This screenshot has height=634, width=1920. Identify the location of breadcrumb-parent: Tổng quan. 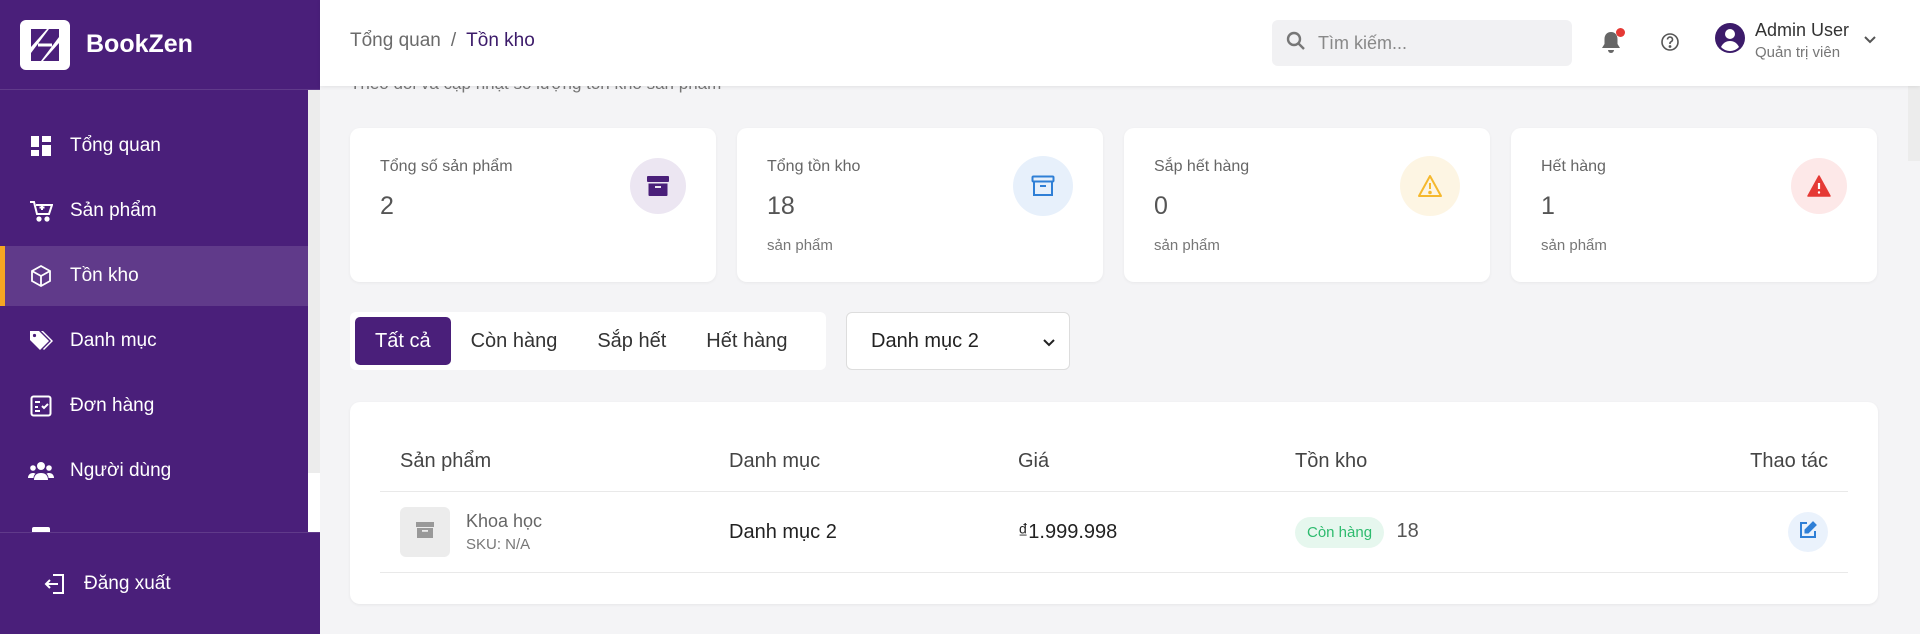
(395, 41).